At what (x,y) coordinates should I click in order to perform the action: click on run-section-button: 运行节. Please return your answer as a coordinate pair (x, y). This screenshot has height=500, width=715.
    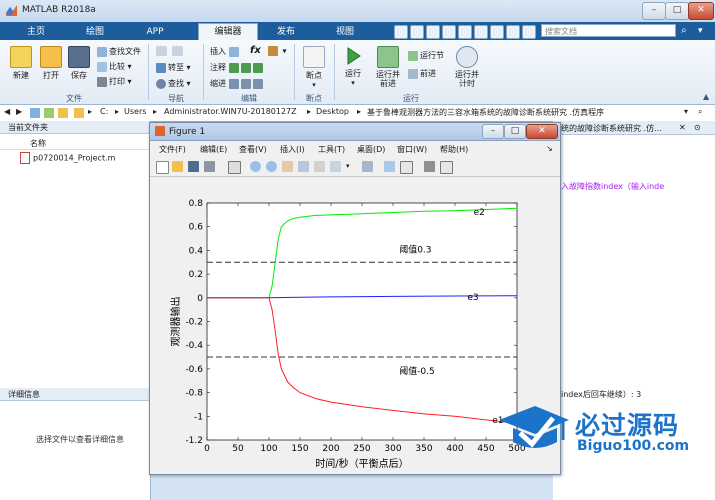
    Looking at the image, I should click on (426, 55).